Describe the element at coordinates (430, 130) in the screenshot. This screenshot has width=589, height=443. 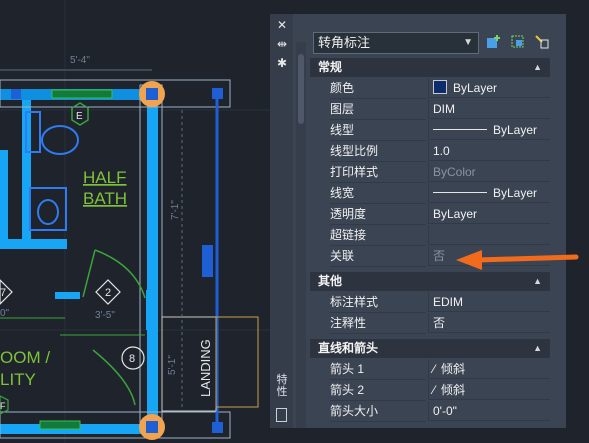
I see `row-linetype: 线型 ByLayer` at that location.